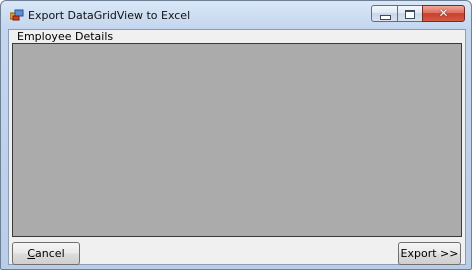 The width and height of the screenshot is (474, 272). What do you see at coordinates (31, 253) in the screenshot?
I see `cancel-accelerator: C` at bounding box center [31, 253].